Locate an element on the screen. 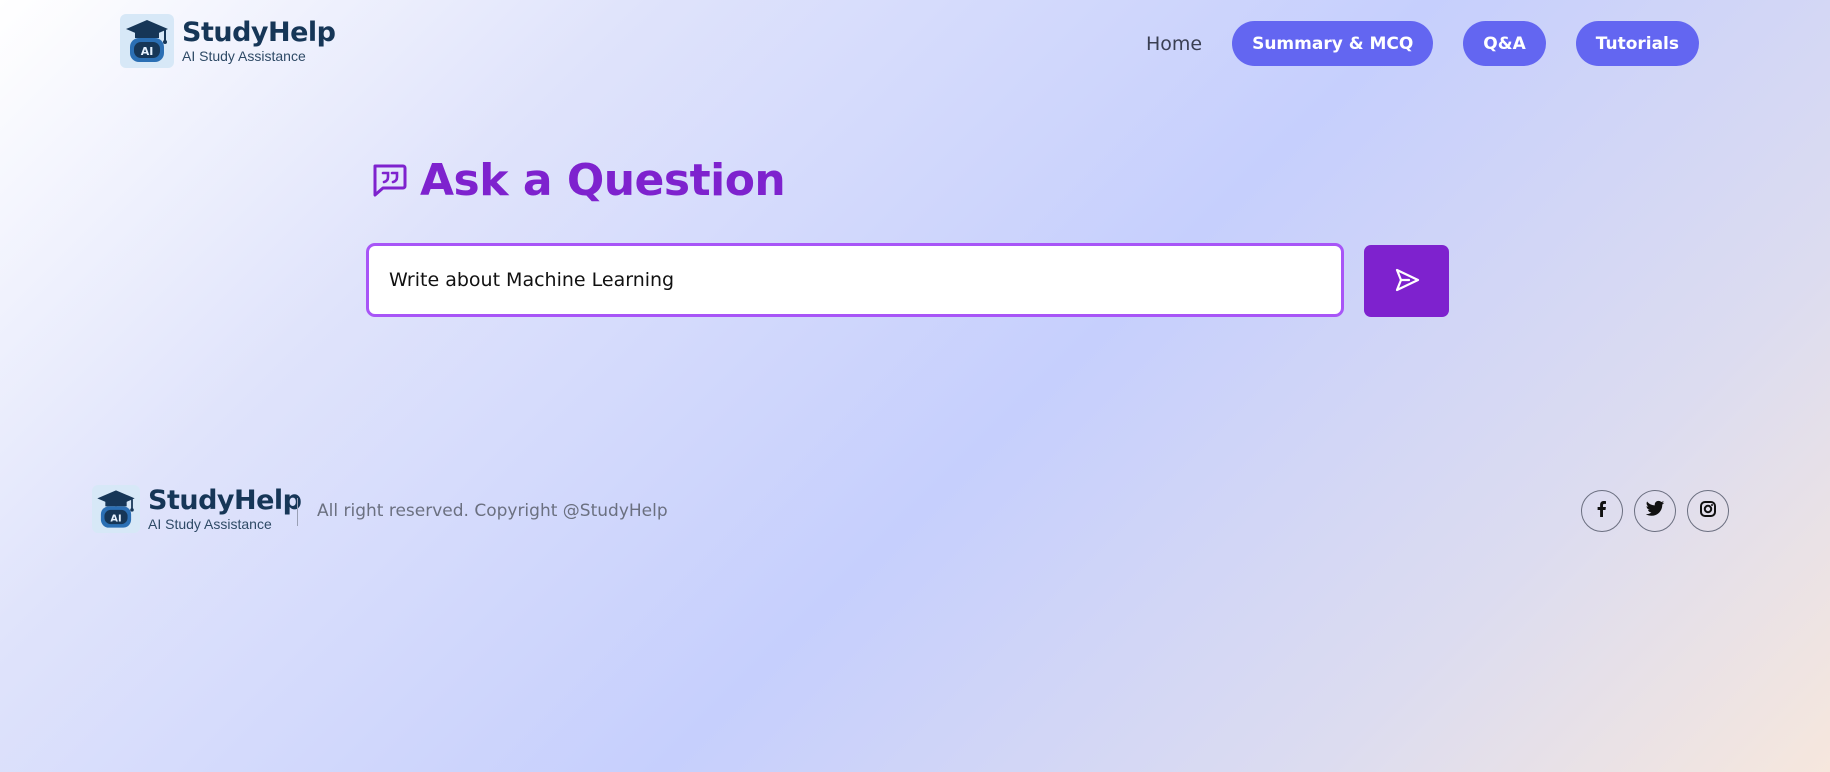 This screenshot has height=772, width=1830. brand-name: StudyHelp is located at coordinates (259, 32).